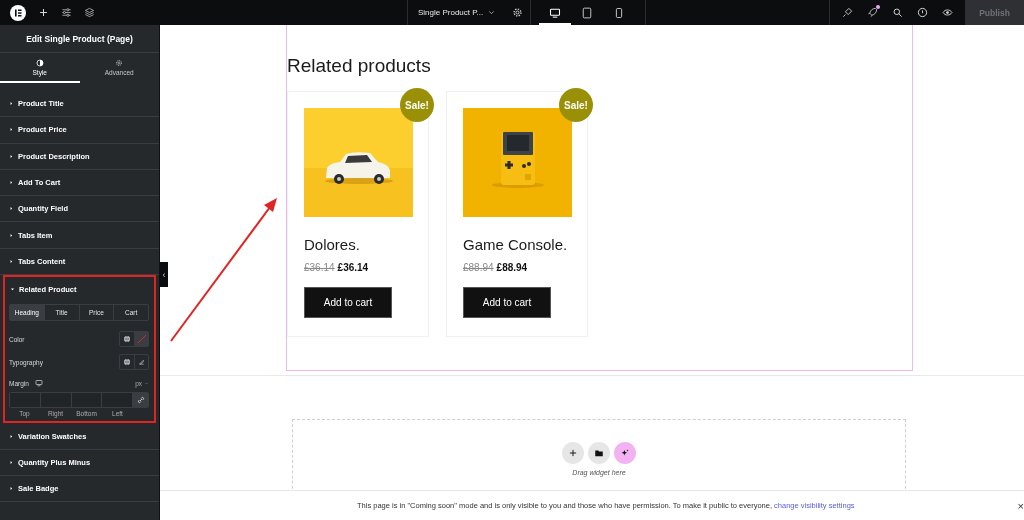 This screenshot has width=1024, height=520. I want to click on old-price: £36.14, so click(319, 267).